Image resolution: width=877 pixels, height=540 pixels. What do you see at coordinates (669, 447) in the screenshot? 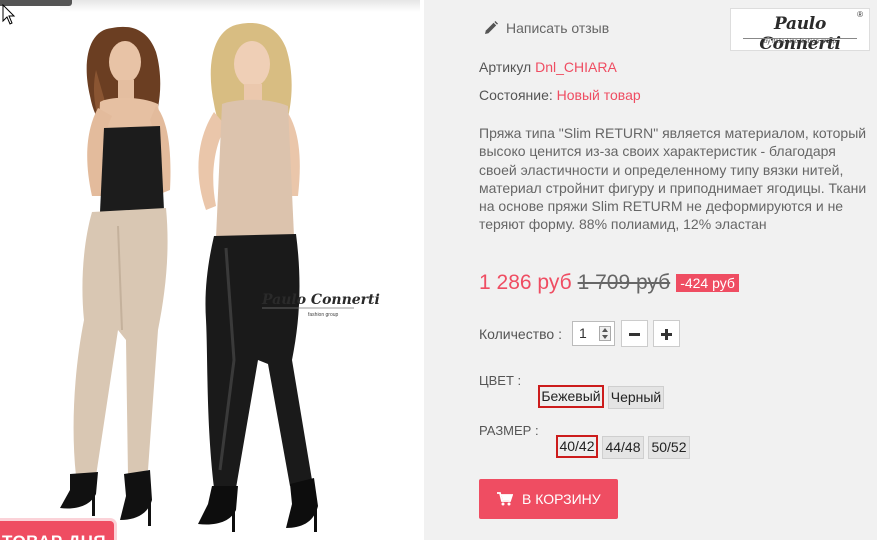
I see `size-option-50-52: 50/52` at bounding box center [669, 447].